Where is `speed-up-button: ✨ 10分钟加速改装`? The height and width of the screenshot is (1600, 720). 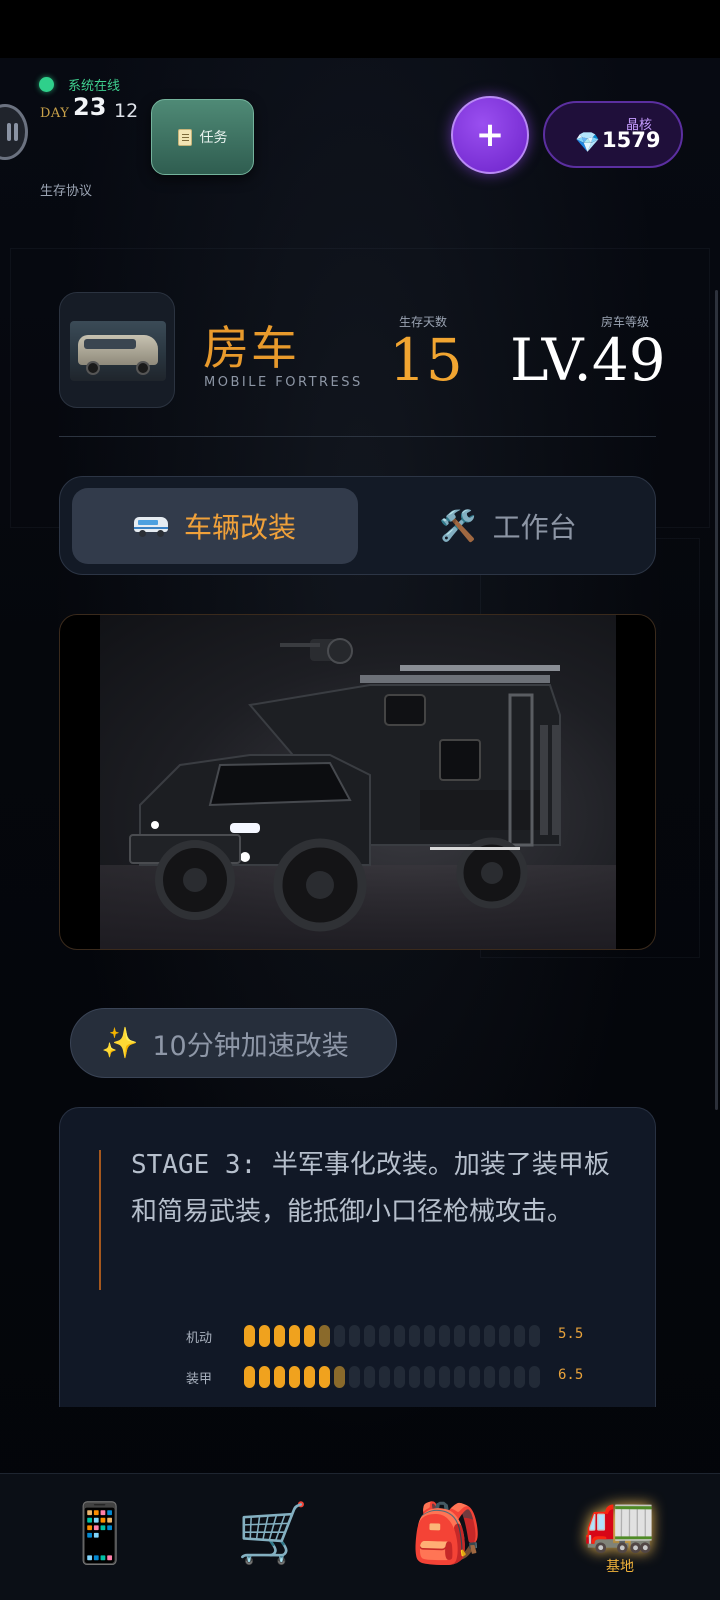 speed-up-button: ✨ 10分钟加速改装 is located at coordinates (233, 1043).